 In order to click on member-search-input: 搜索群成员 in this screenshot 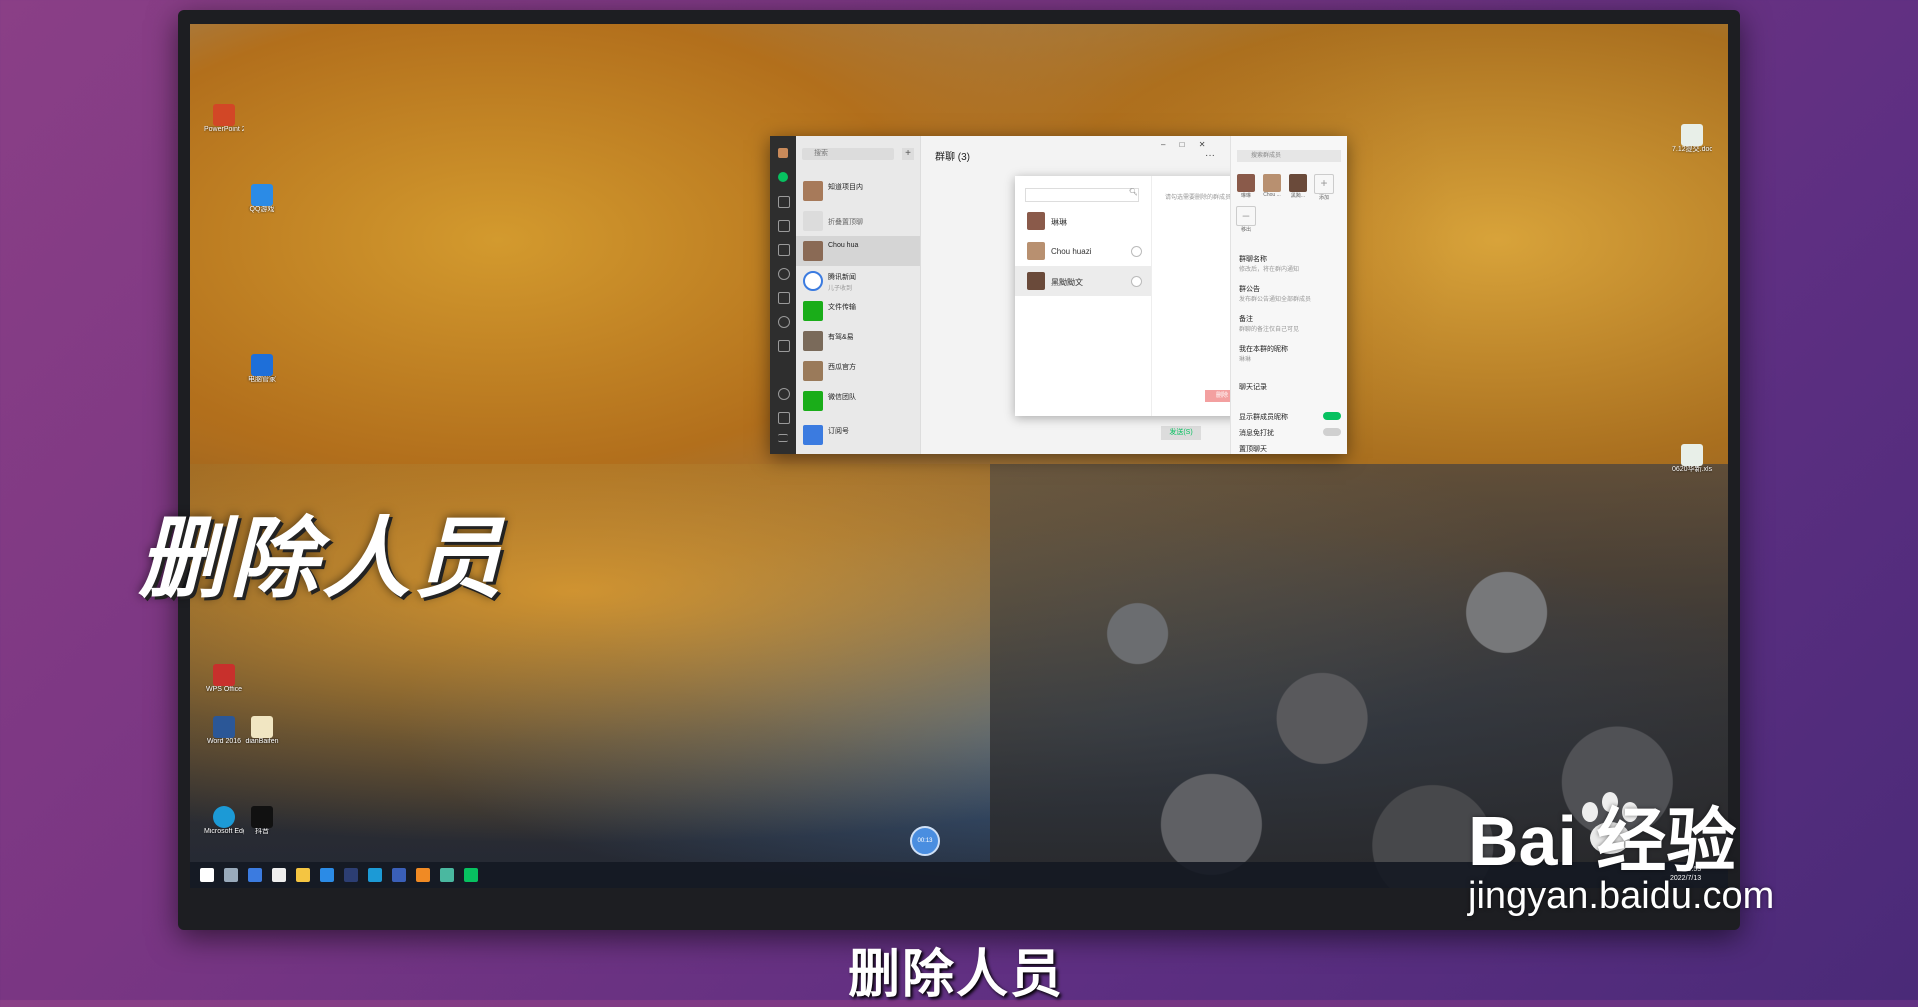, I will do `click(1289, 156)`.